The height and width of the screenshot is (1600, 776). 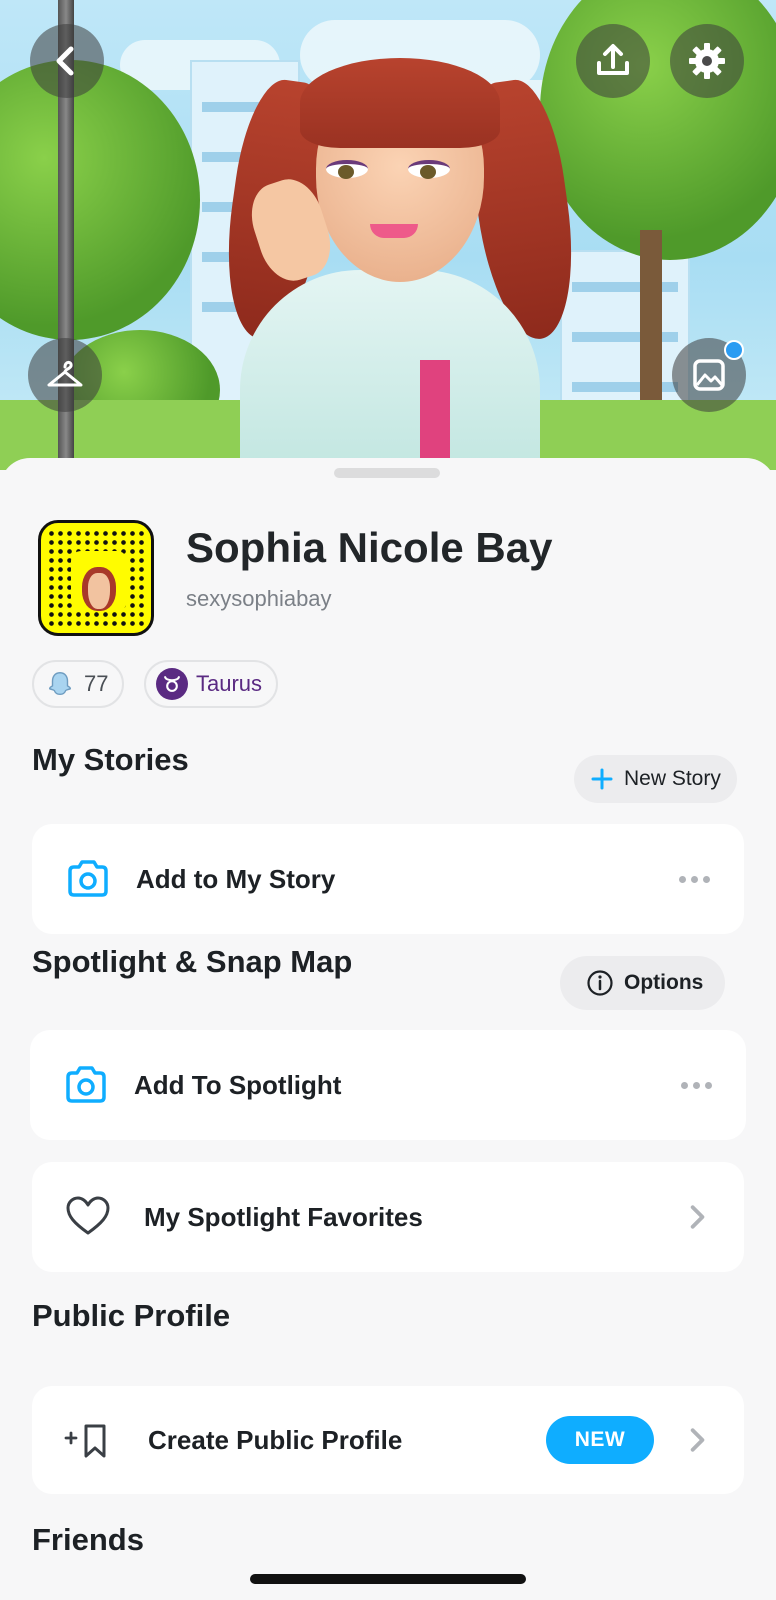 I want to click on wardrobe-button, so click(x=65, y=375).